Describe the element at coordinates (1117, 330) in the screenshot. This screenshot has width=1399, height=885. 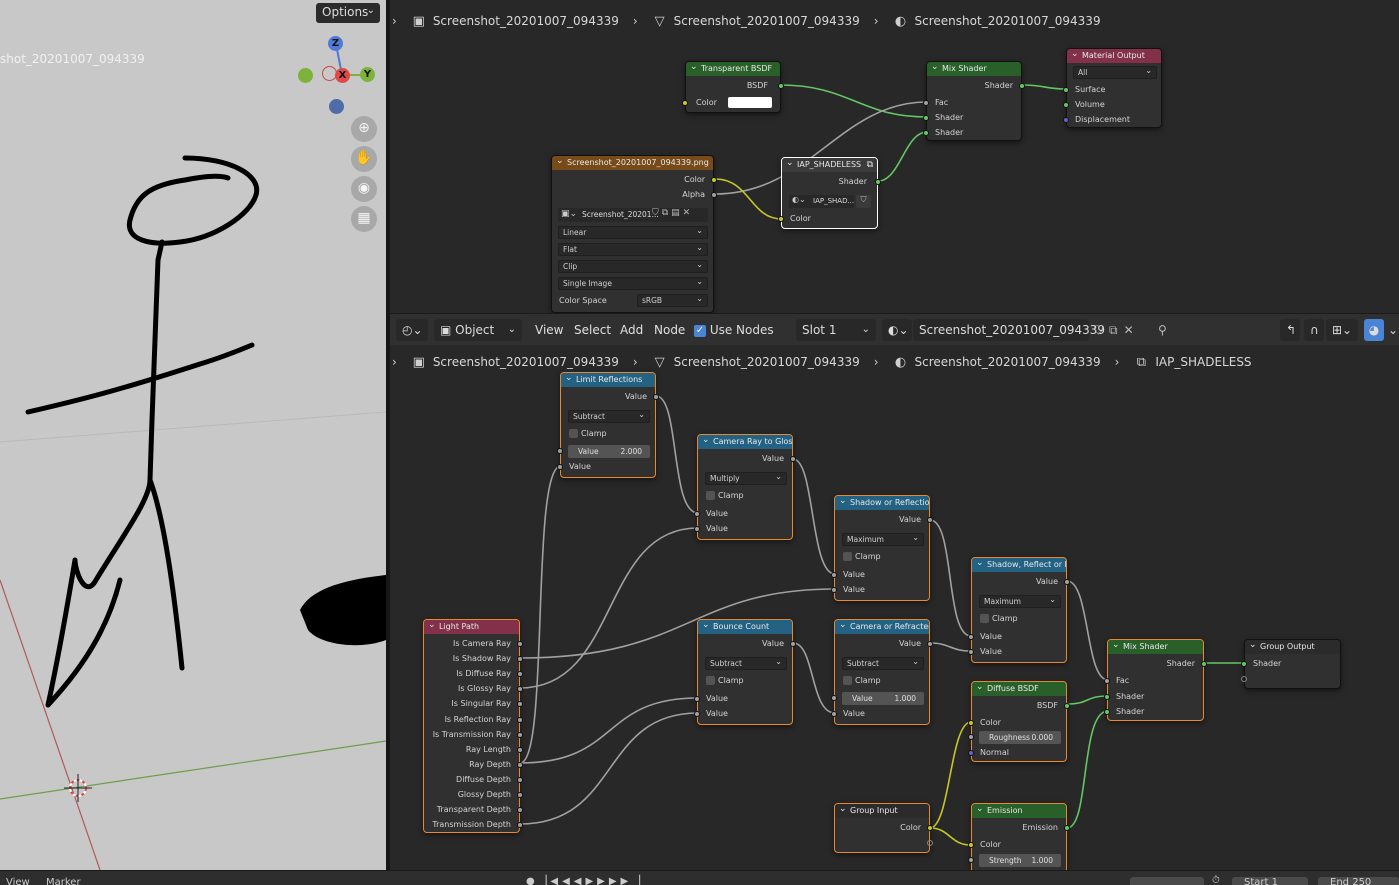
I see `material-actions: ⛉⧉✕` at that location.